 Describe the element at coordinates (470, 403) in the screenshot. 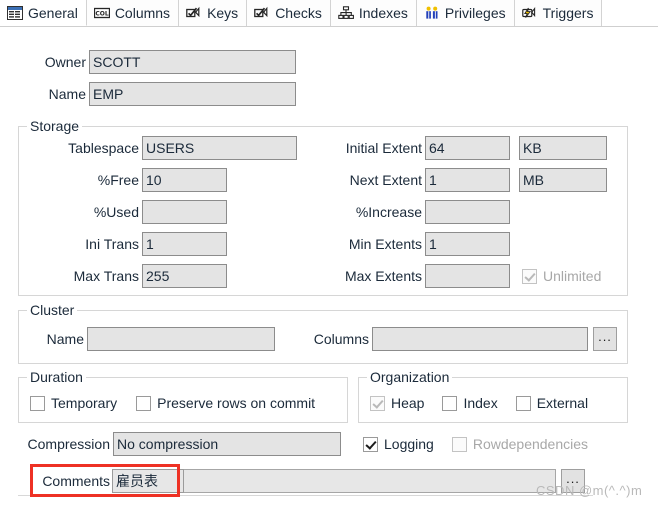

I see `index-checkbox: Index` at that location.